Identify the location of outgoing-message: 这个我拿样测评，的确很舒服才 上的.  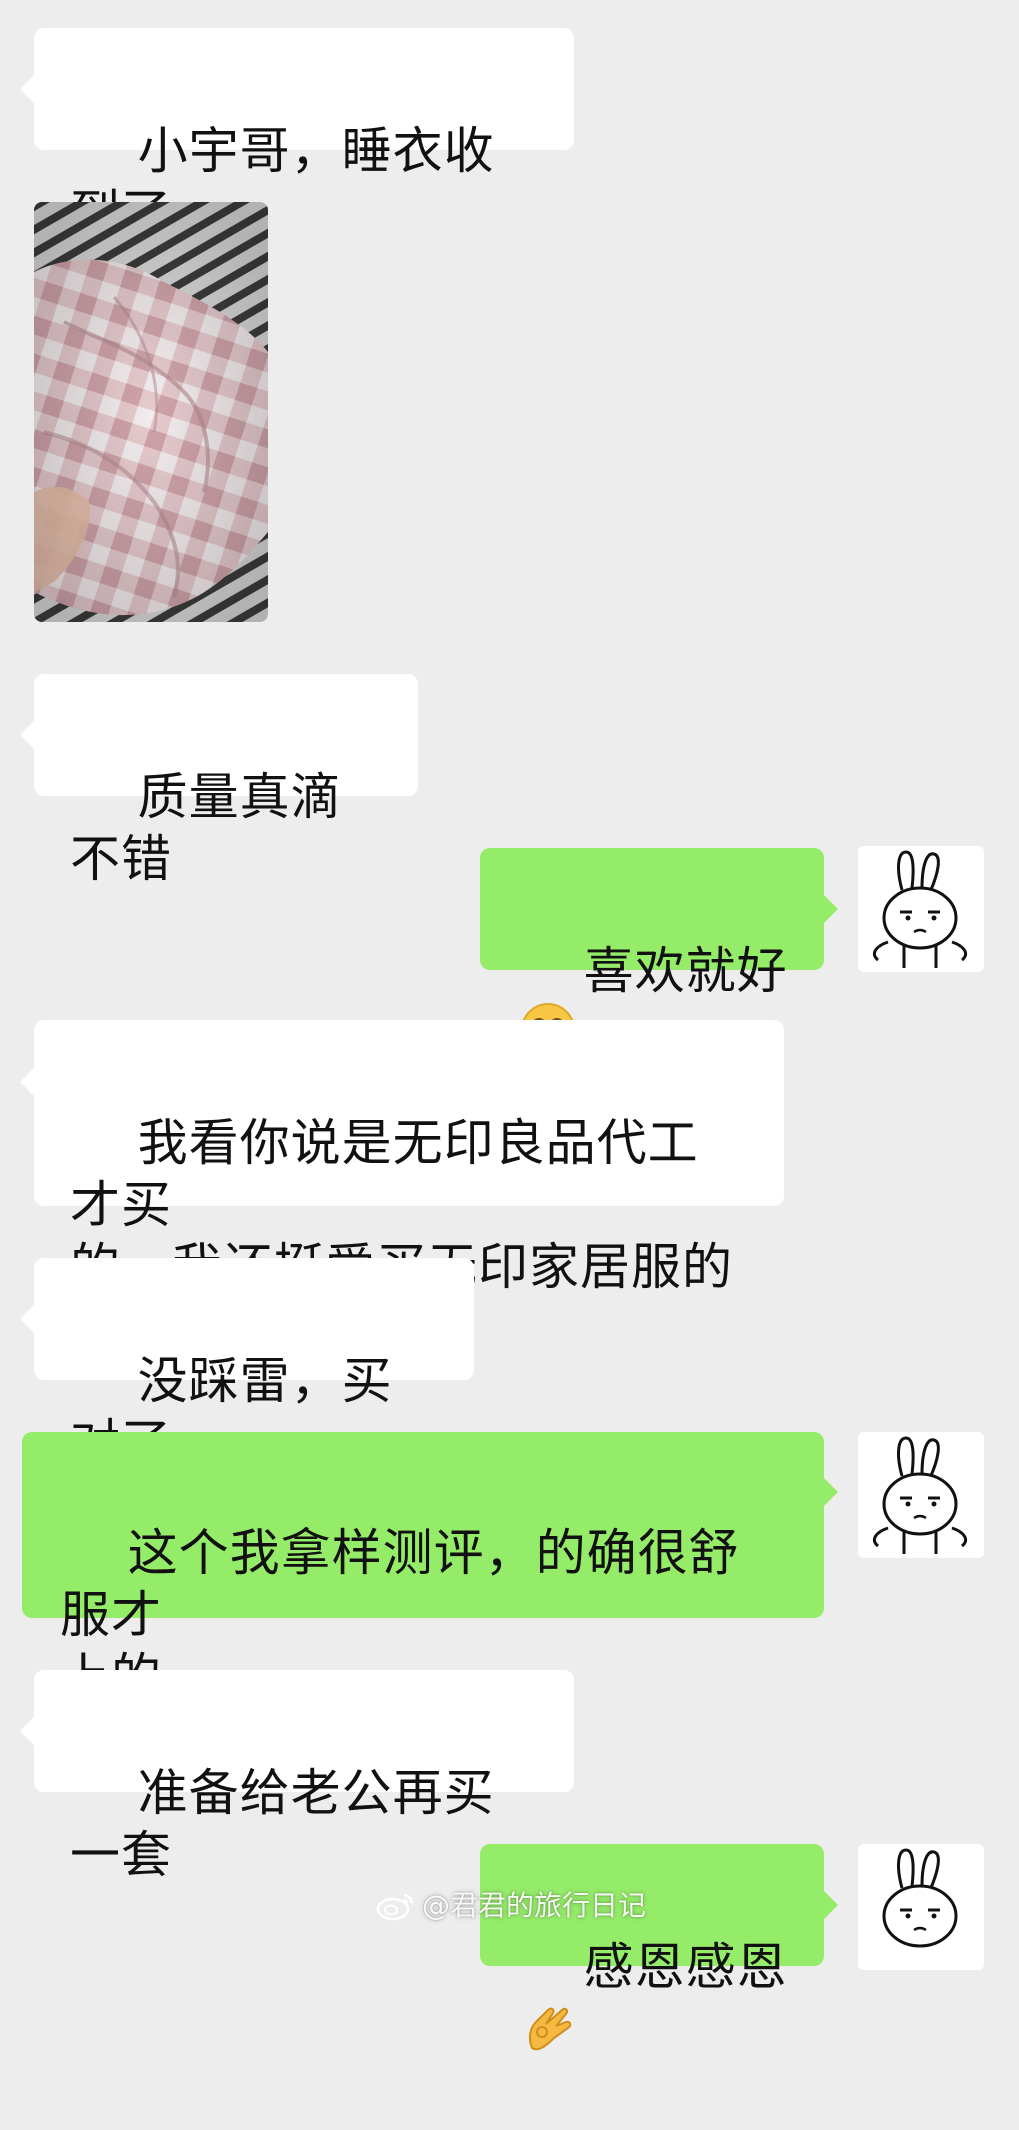
(423, 1569).